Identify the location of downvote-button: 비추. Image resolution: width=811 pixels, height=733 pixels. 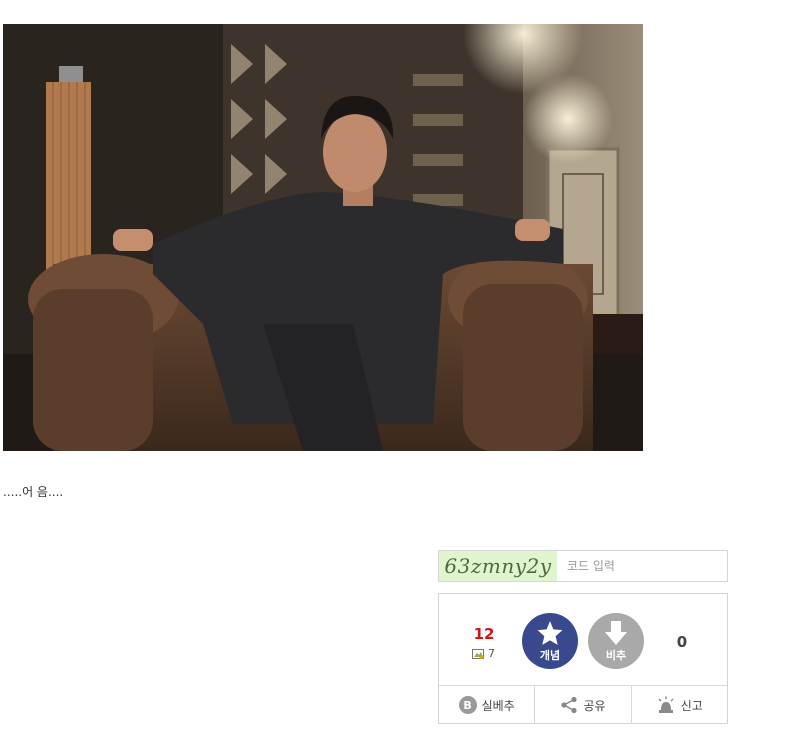
(616, 641).